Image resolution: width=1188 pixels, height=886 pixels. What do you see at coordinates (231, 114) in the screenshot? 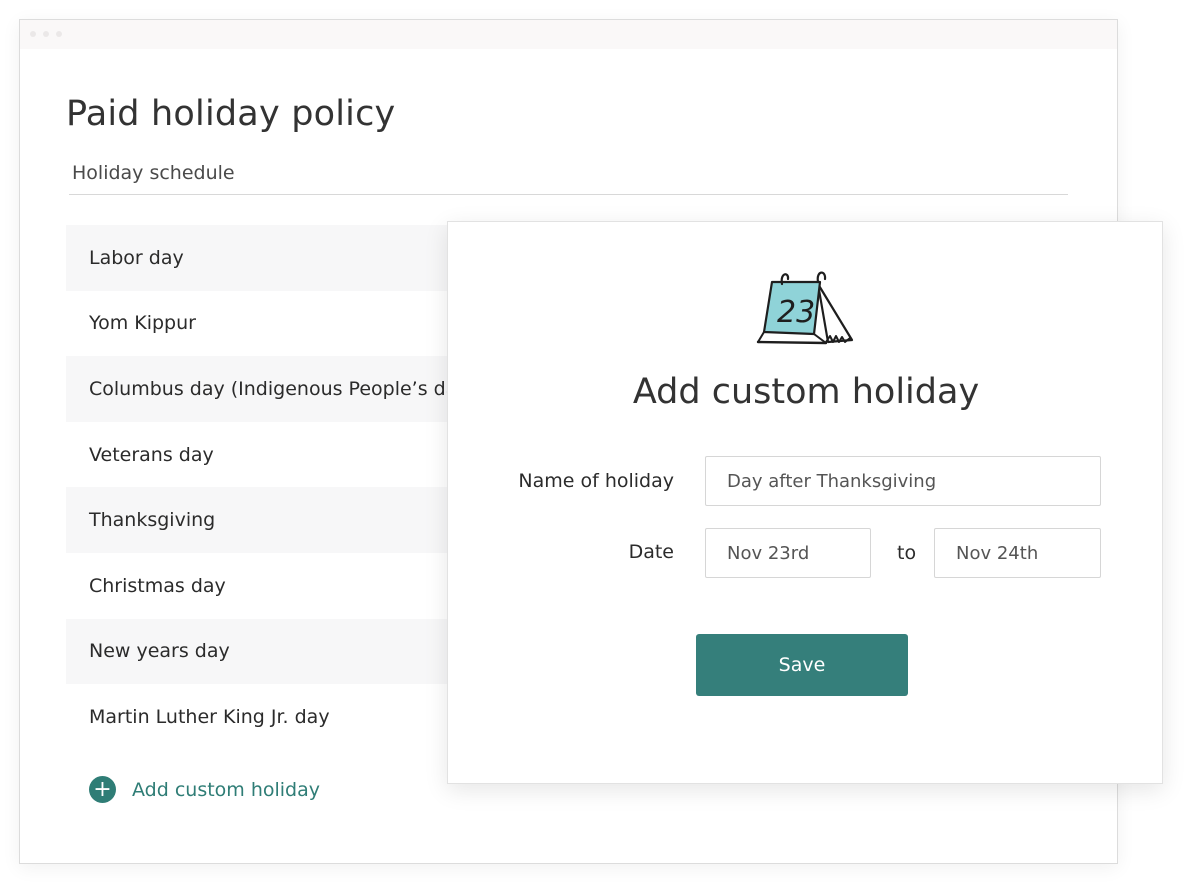
I see `page-title: Paid holiday policy` at bounding box center [231, 114].